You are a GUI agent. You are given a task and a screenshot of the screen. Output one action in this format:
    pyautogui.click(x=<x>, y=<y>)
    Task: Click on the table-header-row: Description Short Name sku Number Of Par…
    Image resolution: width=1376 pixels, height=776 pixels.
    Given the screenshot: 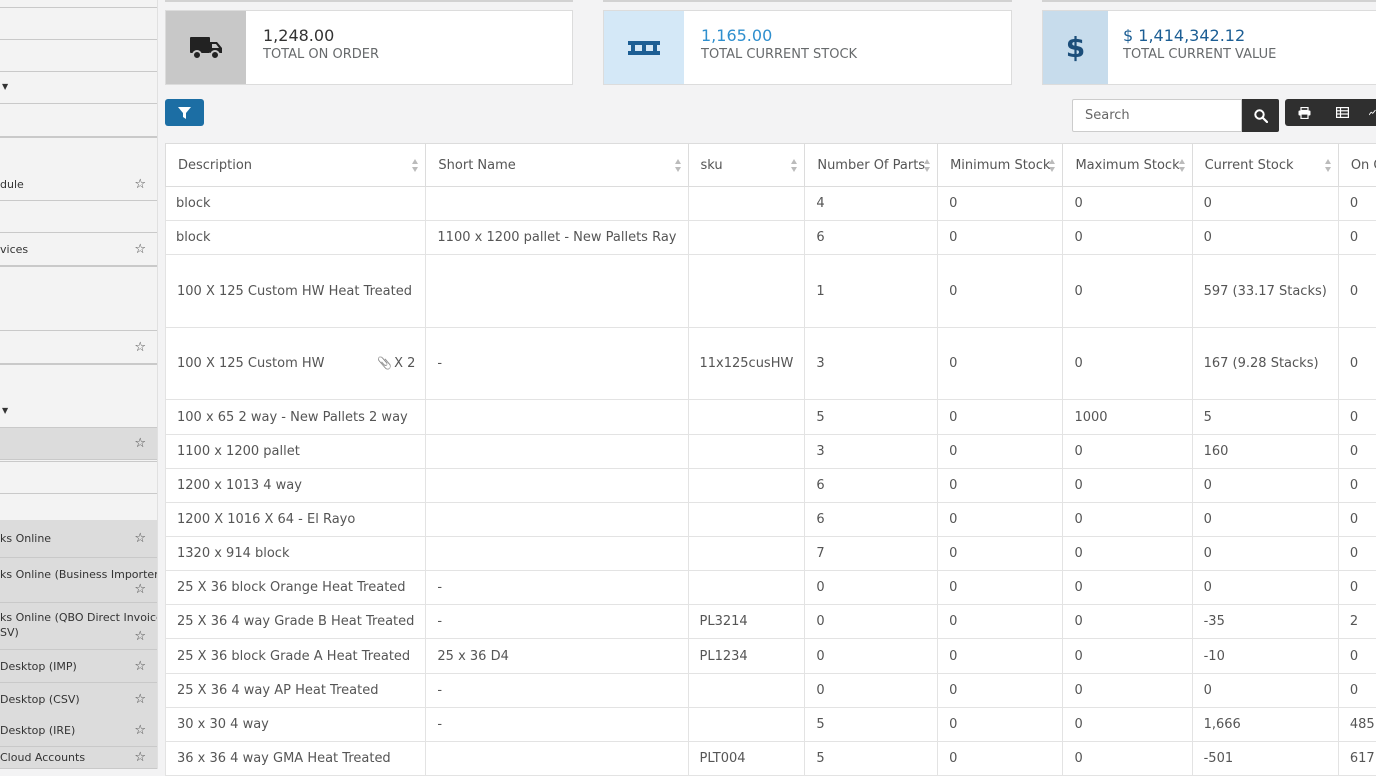 What is the action you would take?
    pyautogui.click(x=771, y=165)
    